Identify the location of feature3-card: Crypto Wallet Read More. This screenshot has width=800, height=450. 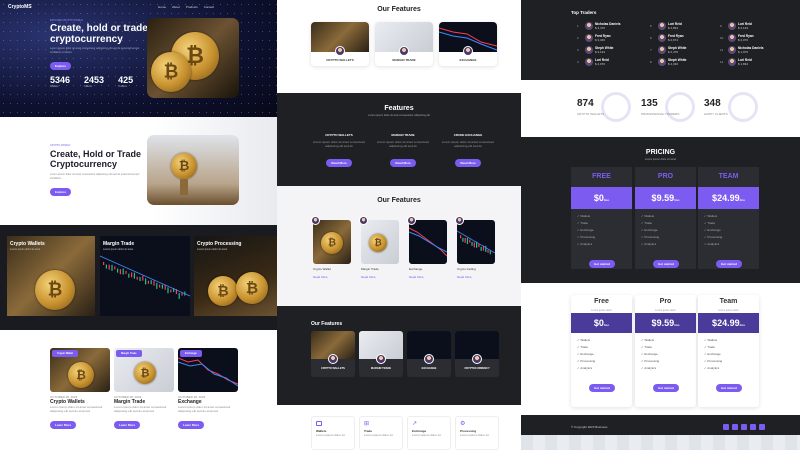
(331, 247).